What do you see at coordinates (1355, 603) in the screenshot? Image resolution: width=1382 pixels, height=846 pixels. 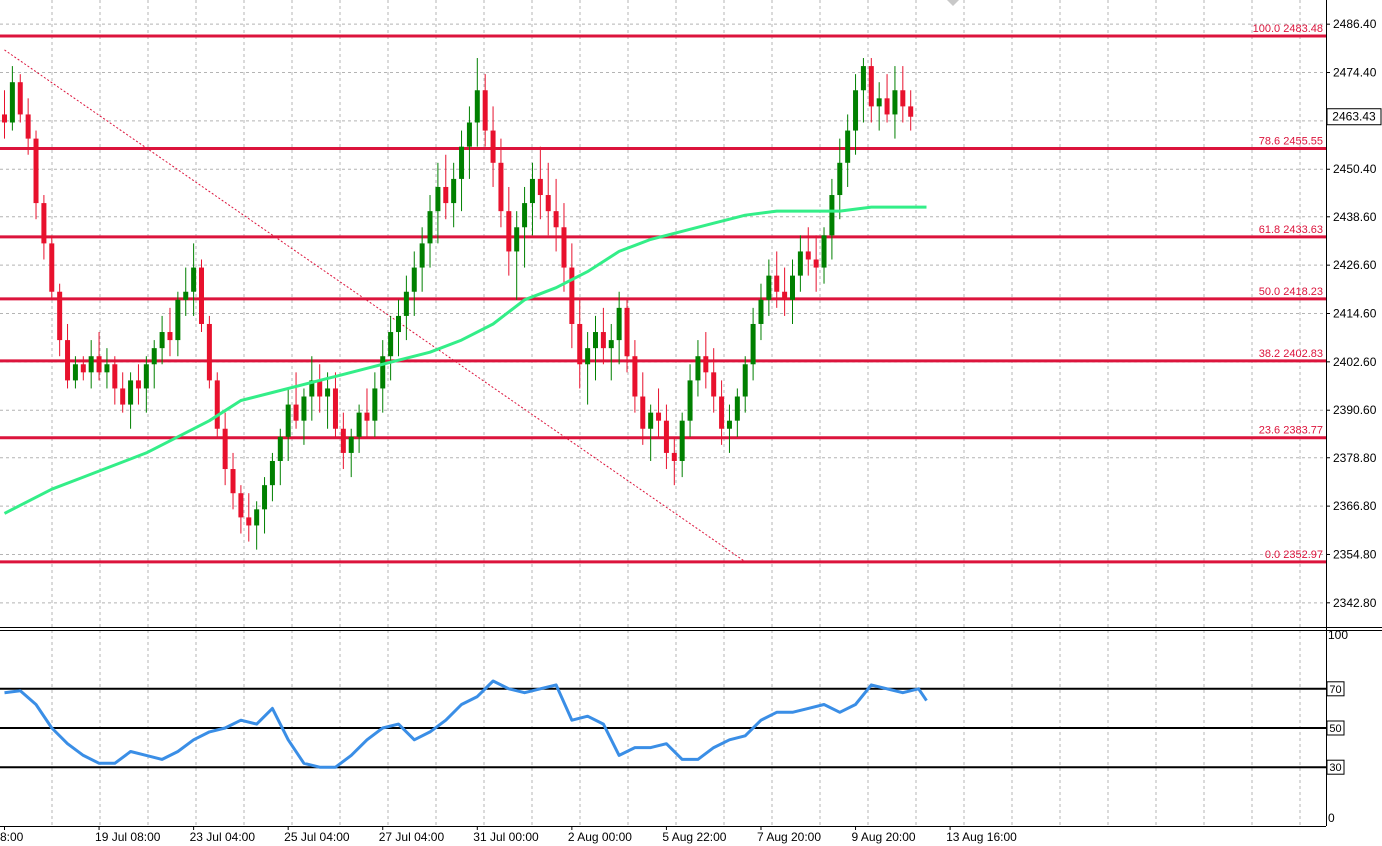 I see `price-tick-label: 2342.80` at bounding box center [1355, 603].